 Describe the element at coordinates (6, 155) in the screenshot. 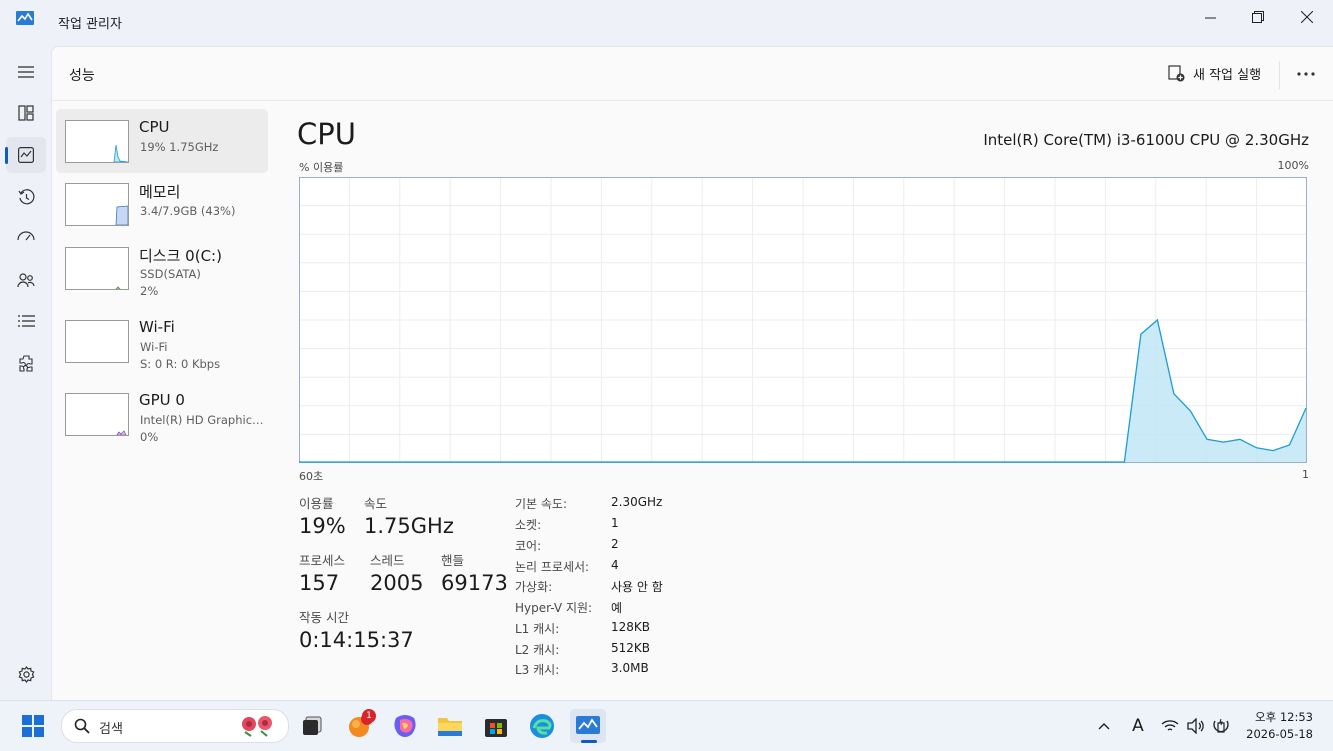

I see `active-indicator` at that location.